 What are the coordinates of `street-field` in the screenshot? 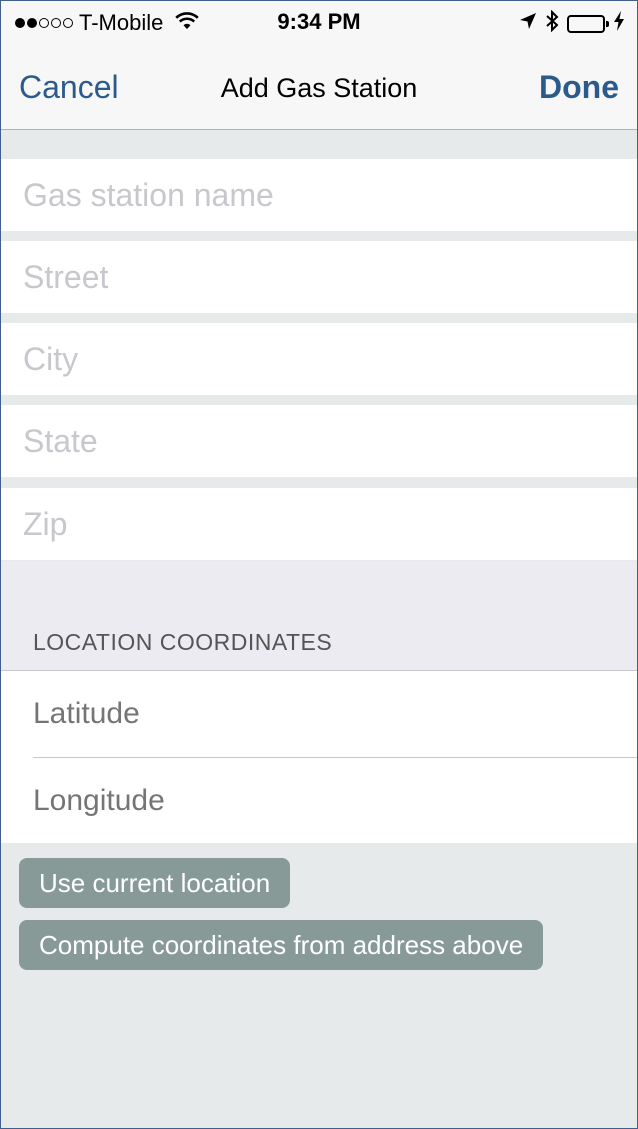 It's located at (312, 277).